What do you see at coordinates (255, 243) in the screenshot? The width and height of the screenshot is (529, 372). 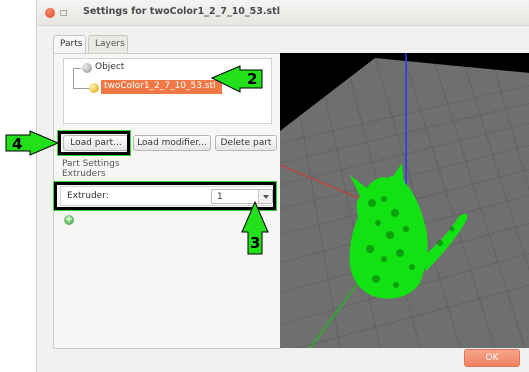 I see `callout-3-number: 3` at bounding box center [255, 243].